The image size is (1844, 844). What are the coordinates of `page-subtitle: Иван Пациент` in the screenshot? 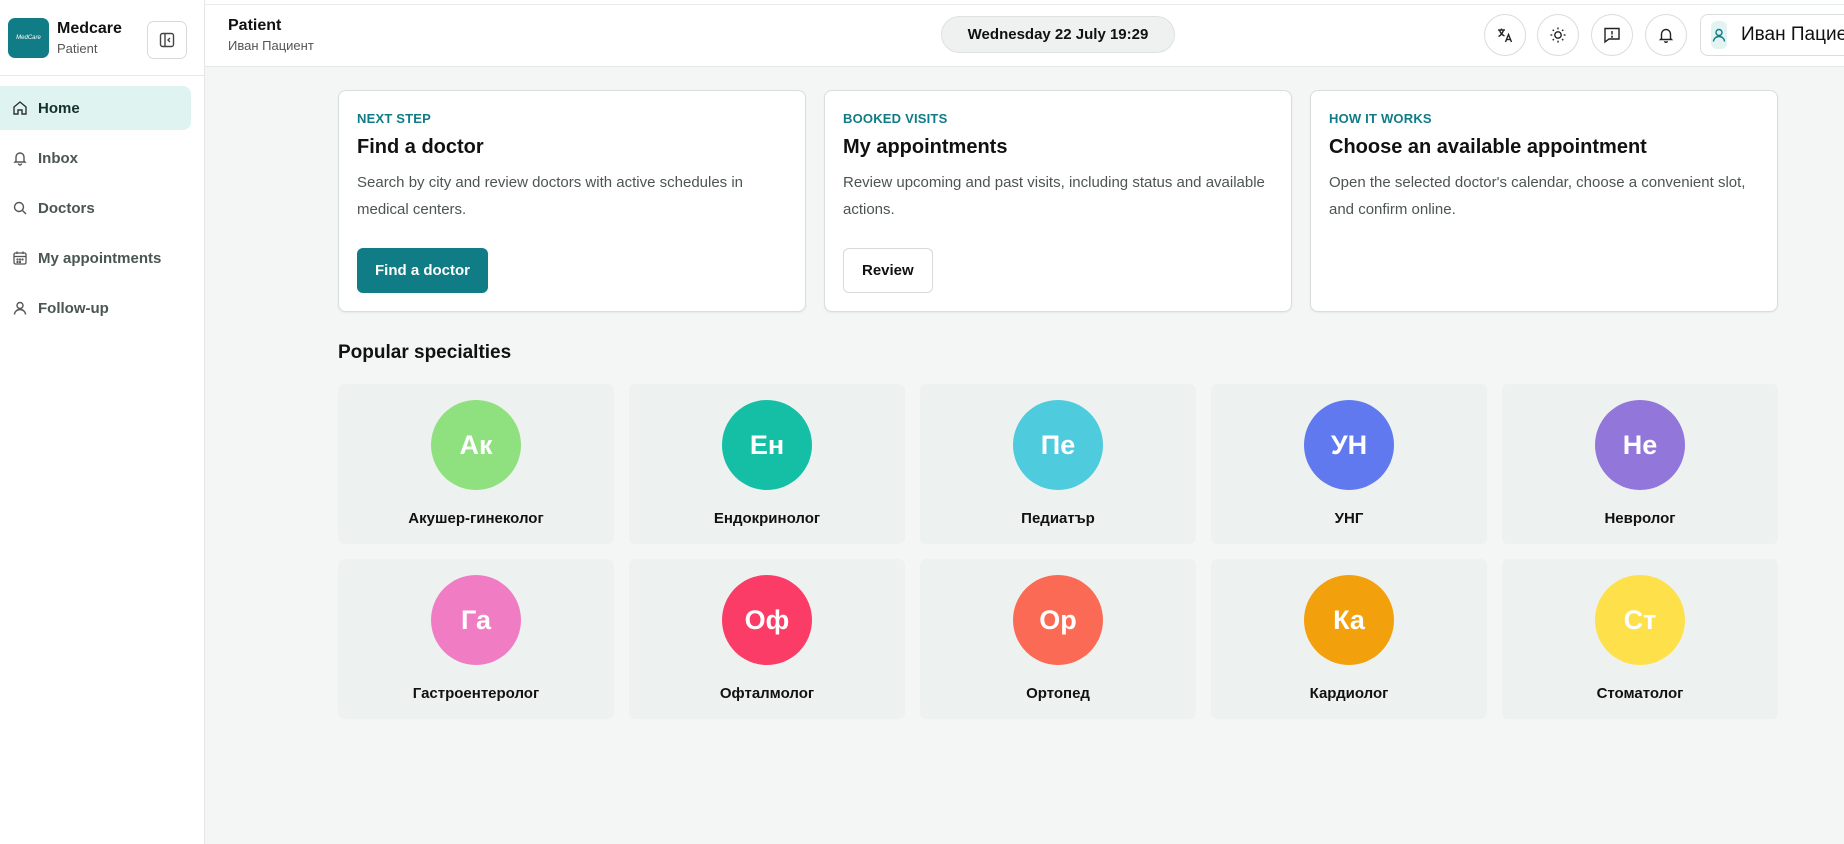 It's located at (271, 45).